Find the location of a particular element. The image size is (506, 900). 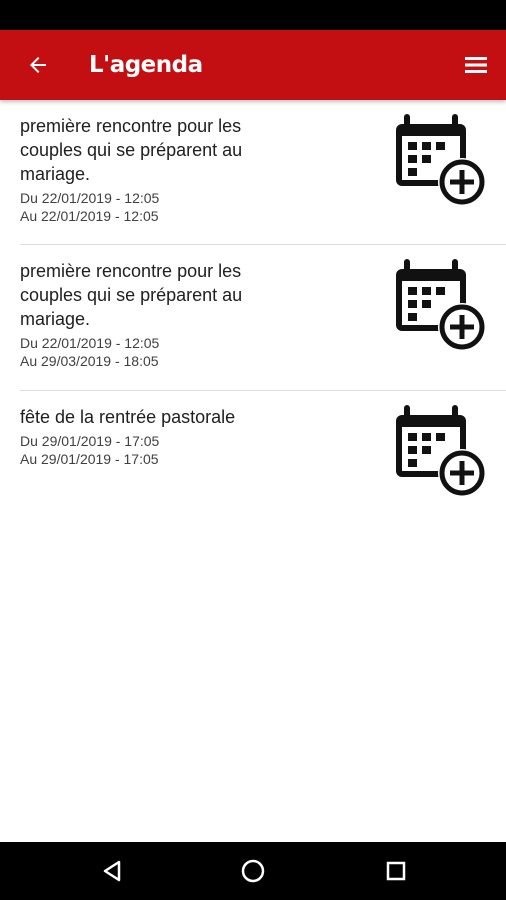

status-bar is located at coordinates (253, 15).